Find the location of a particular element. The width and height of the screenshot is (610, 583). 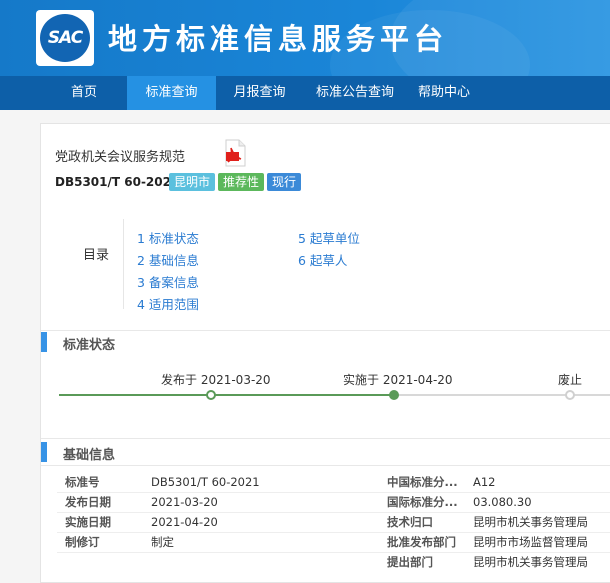

toc-link-basic: 2 基础信息 is located at coordinates (168, 261).